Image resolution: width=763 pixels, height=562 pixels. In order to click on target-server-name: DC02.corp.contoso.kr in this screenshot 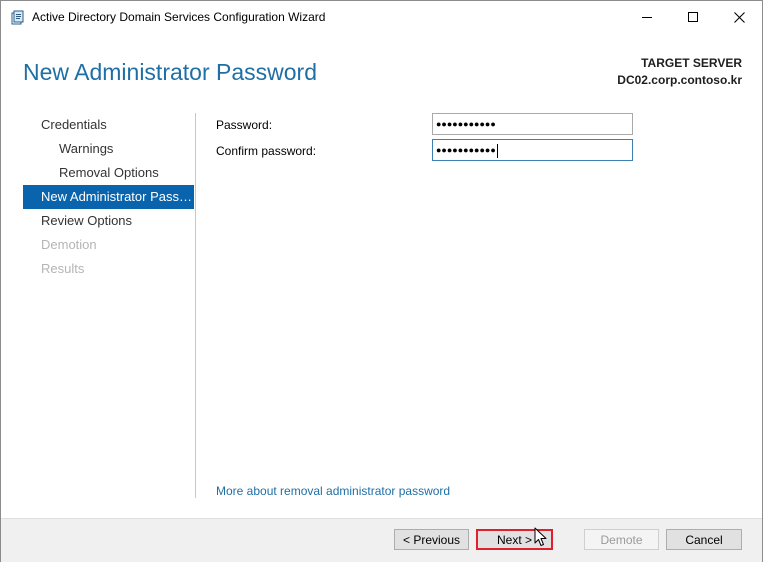, I will do `click(679, 80)`.